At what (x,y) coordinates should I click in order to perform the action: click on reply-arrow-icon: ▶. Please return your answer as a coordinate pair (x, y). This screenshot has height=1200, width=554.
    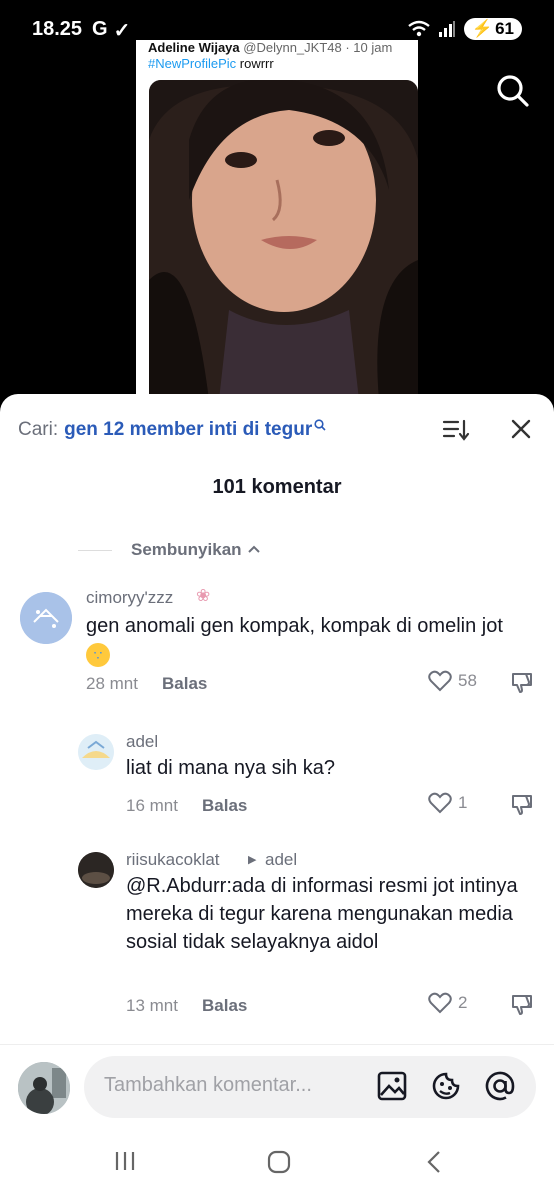
    Looking at the image, I should click on (252, 860).